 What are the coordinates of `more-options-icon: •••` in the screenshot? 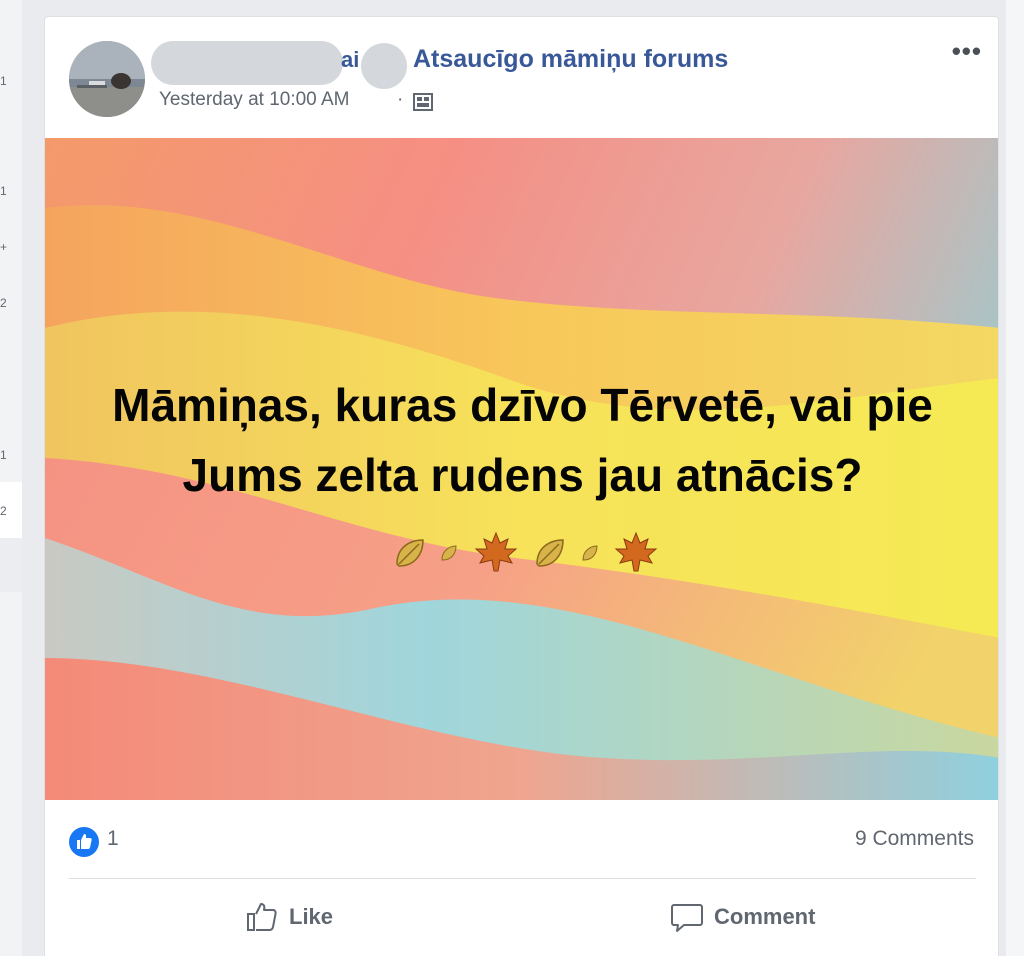 It's located at (967, 51).